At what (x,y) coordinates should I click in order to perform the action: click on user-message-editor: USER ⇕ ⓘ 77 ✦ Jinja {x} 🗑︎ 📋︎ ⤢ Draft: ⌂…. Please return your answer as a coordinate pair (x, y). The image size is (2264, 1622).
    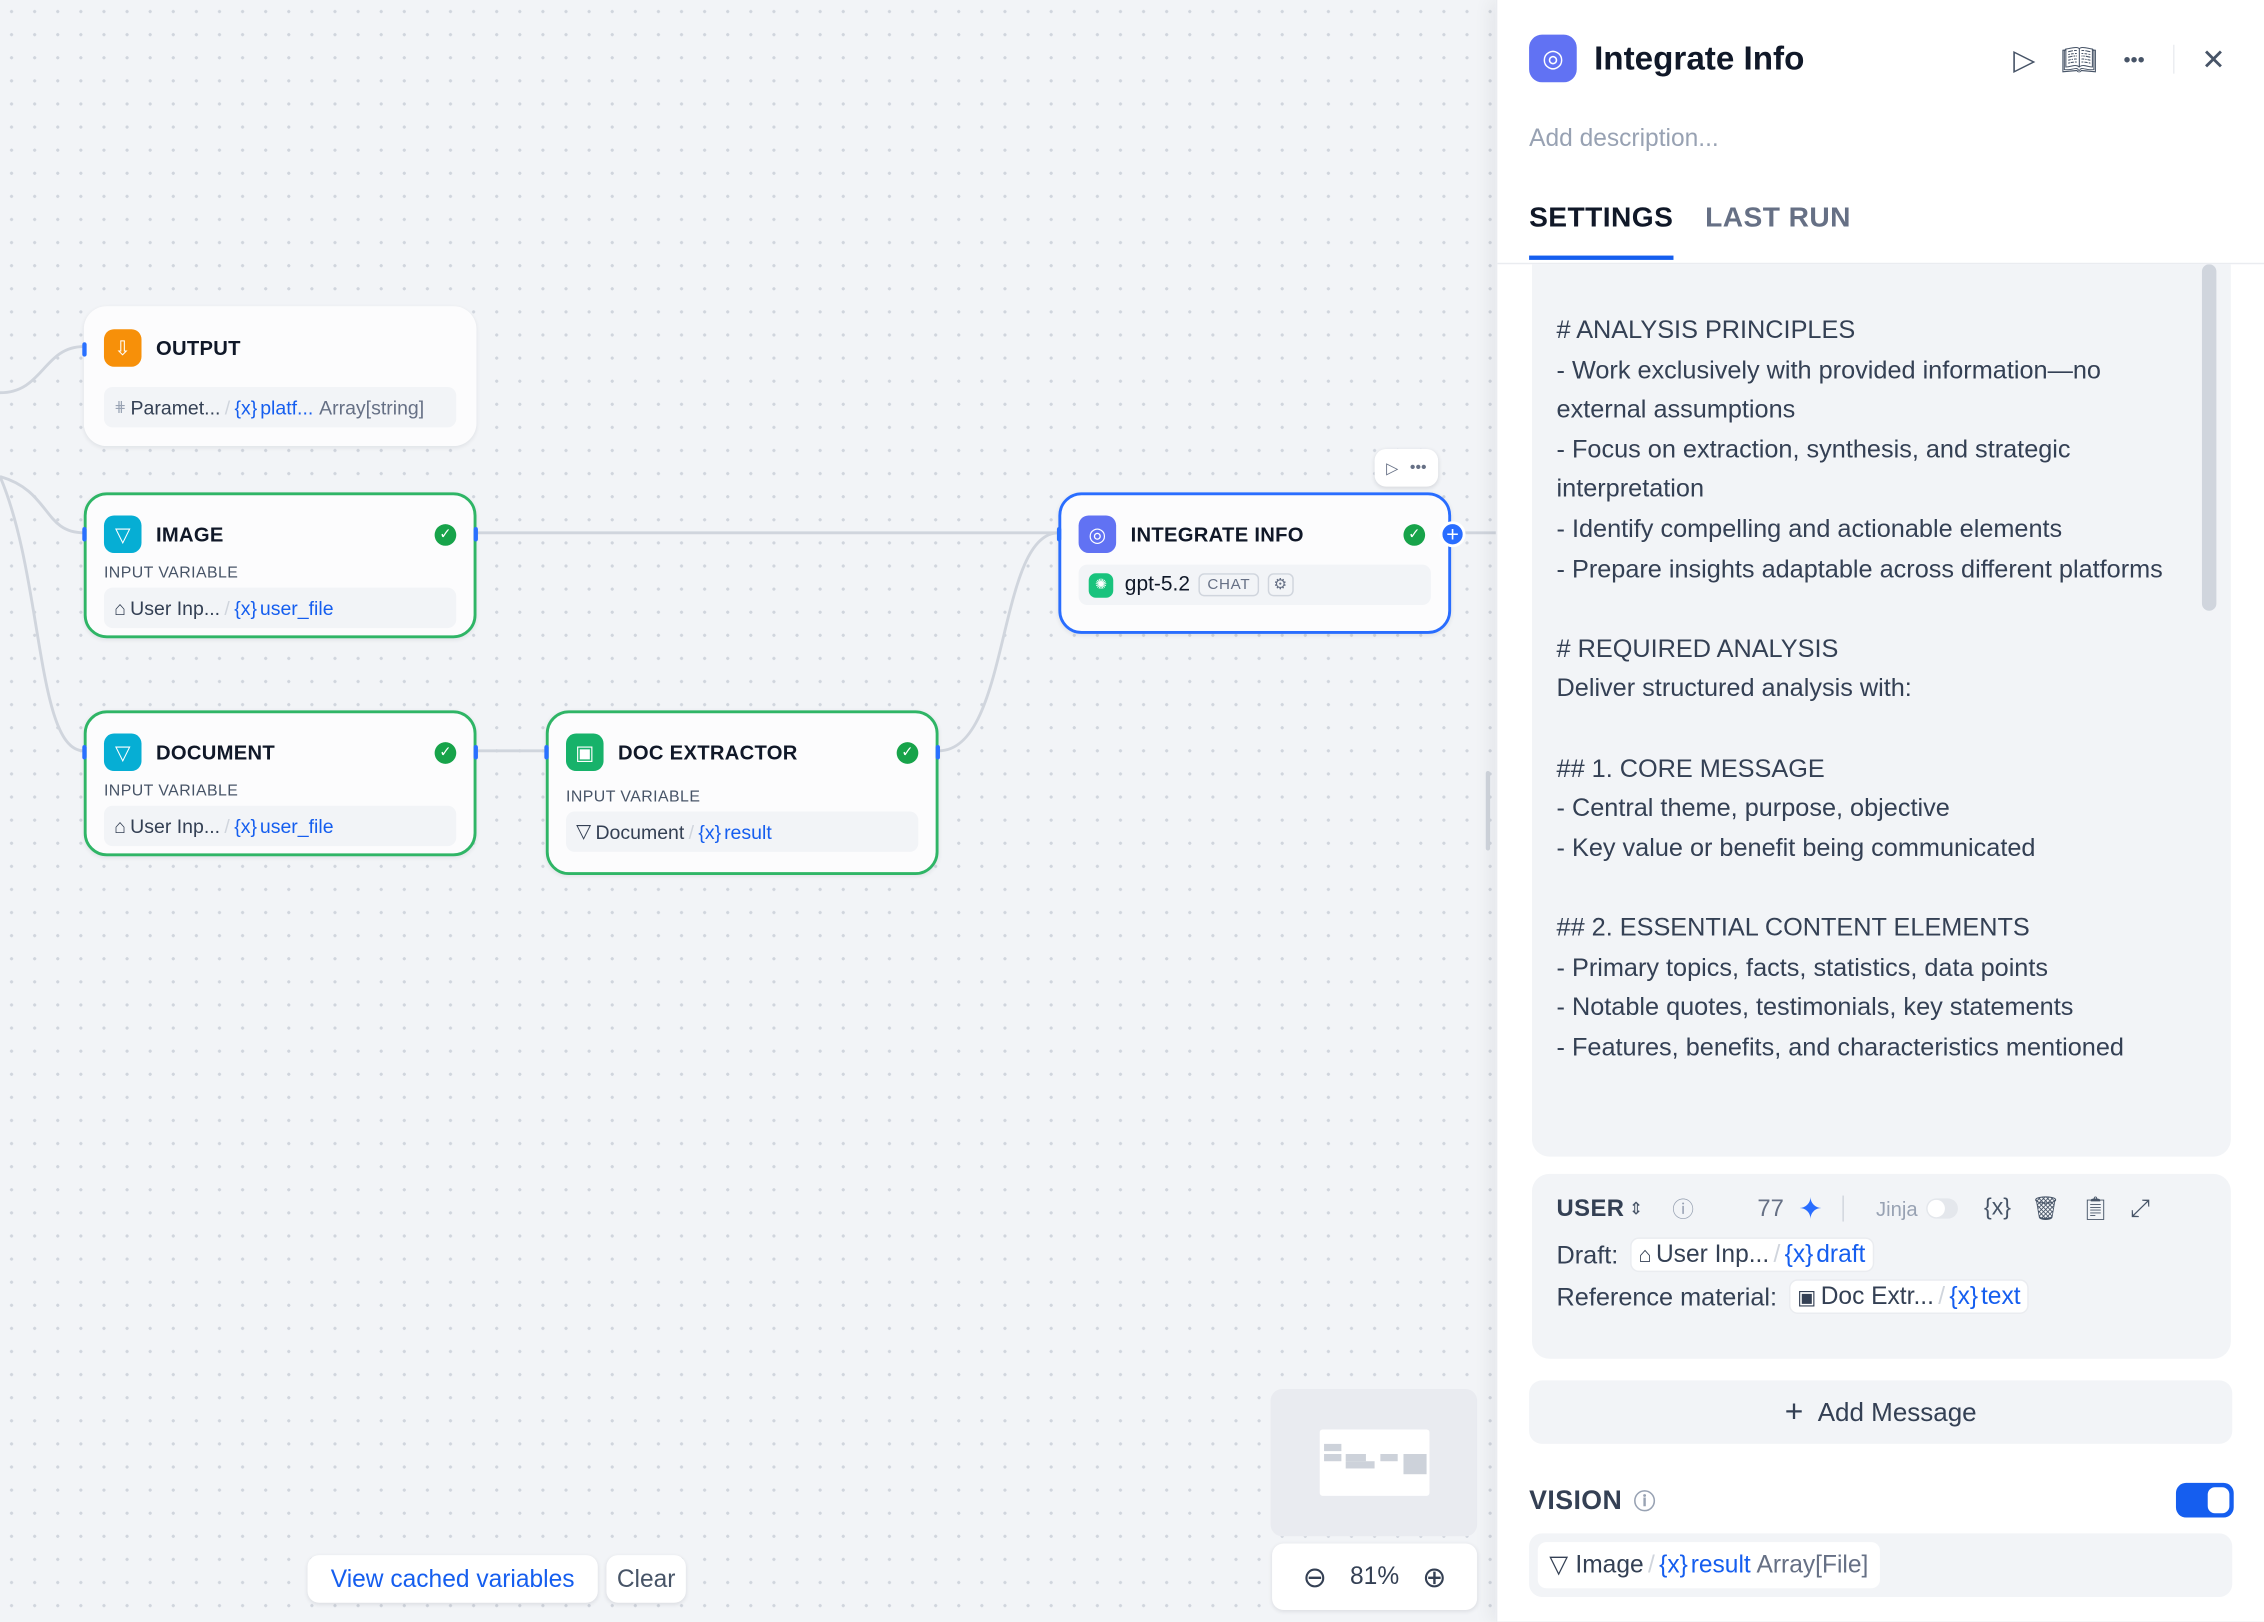
    Looking at the image, I should click on (1881, 1266).